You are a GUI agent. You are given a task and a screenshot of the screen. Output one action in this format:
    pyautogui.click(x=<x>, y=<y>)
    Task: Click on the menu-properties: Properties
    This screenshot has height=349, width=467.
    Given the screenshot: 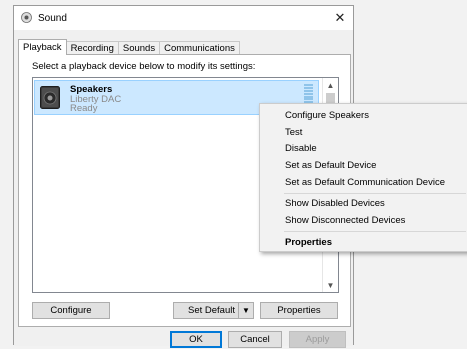 What is the action you would take?
    pyautogui.click(x=308, y=242)
    